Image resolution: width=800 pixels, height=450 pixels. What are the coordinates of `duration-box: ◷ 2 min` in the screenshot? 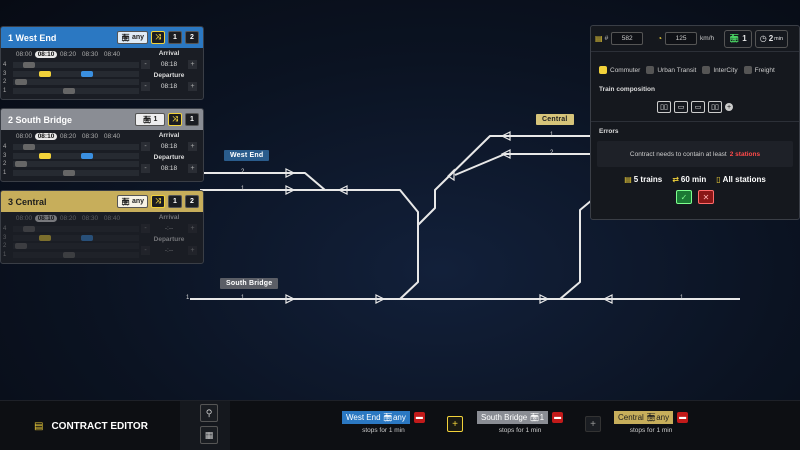 It's located at (771, 38).